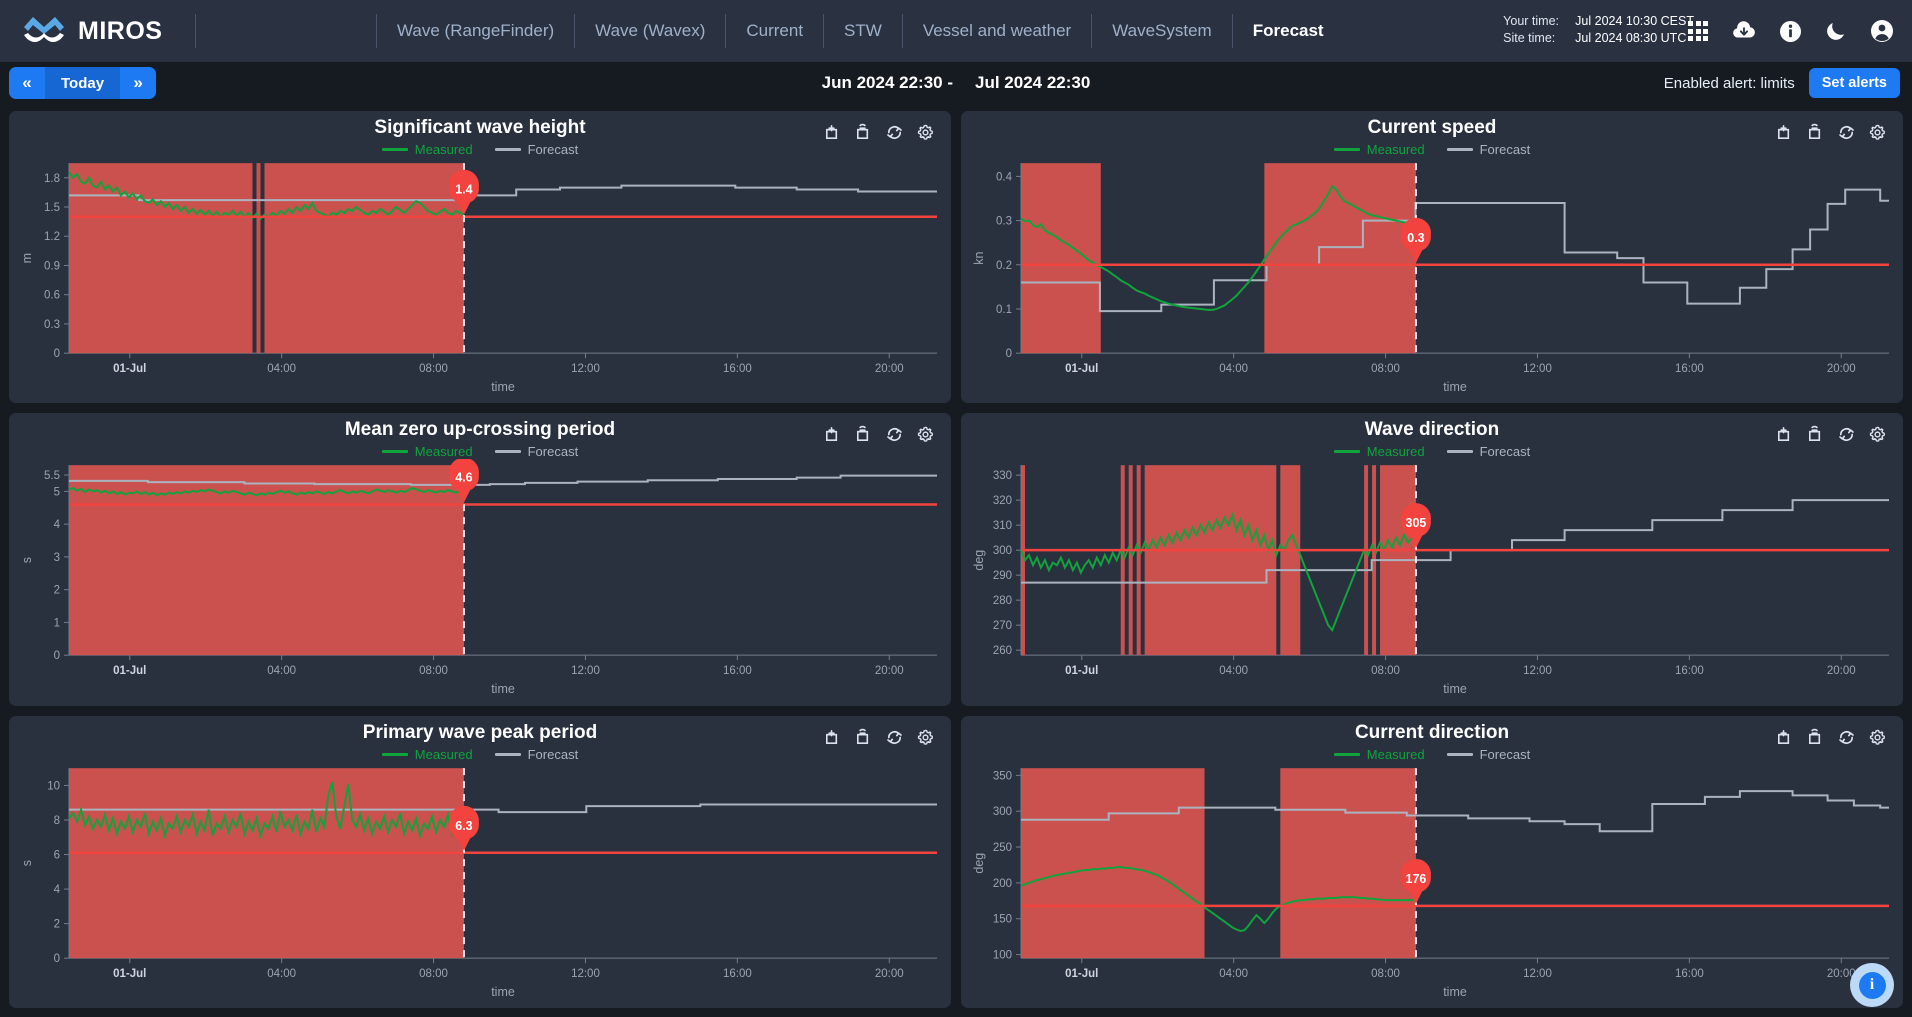 Image resolution: width=1912 pixels, height=1017 pixels. I want to click on prev-period-button: «, so click(27, 83).